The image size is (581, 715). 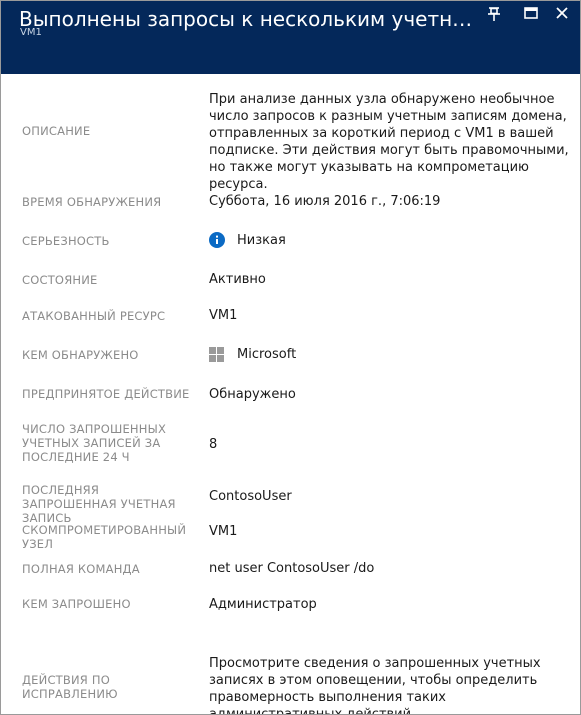 I want to click on attacked-resource-value: VM1, so click(x=223, y=315).